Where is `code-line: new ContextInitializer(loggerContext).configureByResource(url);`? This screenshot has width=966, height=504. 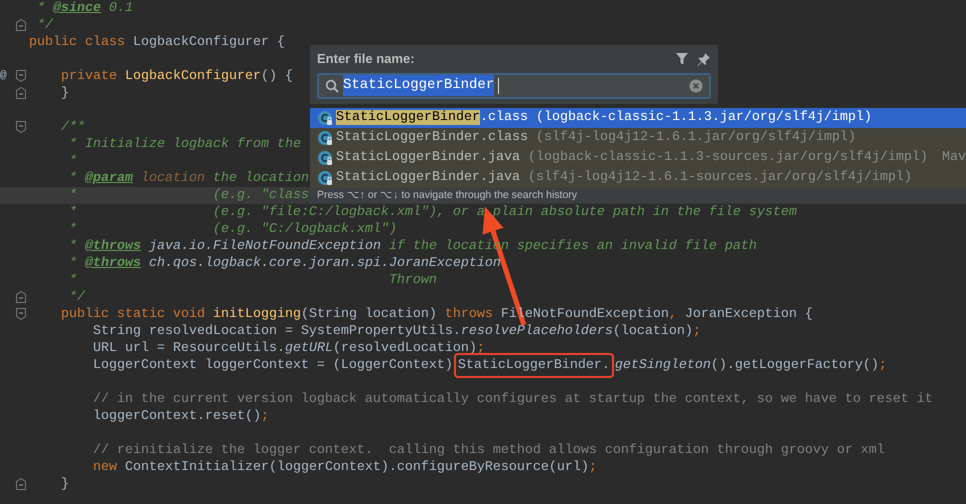 code-line: new ContextInitializer(loggerContext).configureByResource(url); is located at coordinates (344, 467).